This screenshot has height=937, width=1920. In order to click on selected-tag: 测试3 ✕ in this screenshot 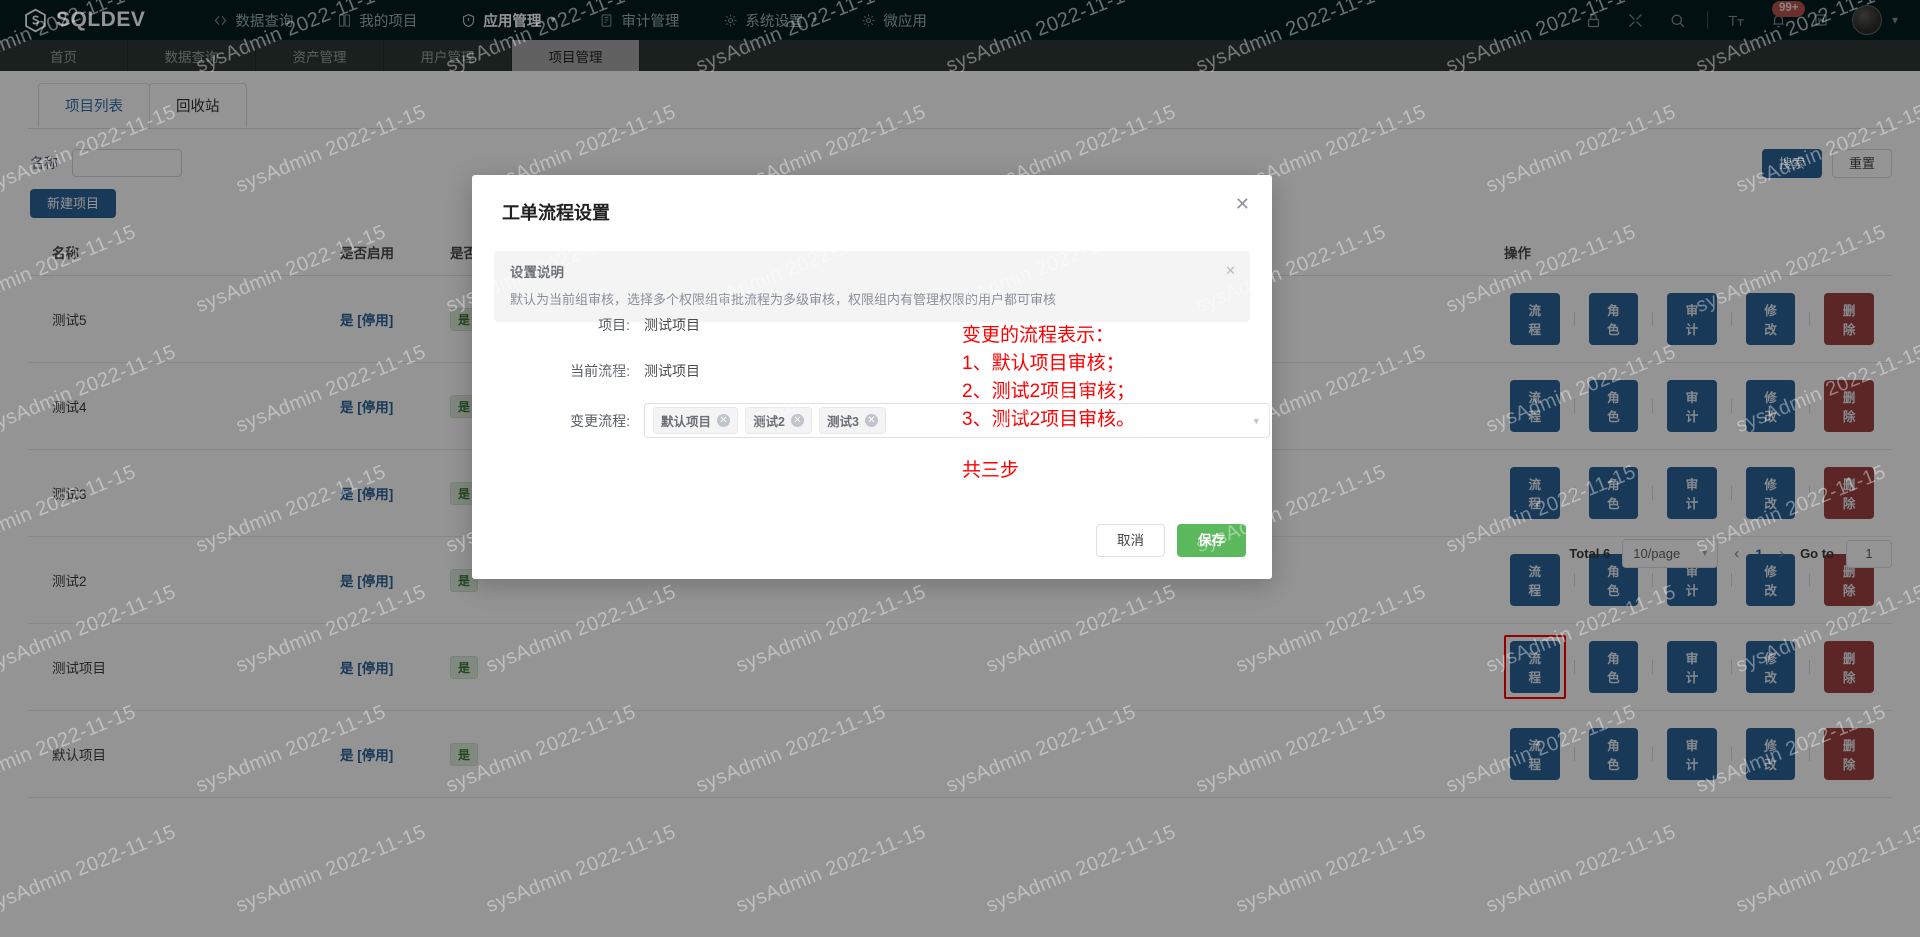, I will do `click(852, 420)`.